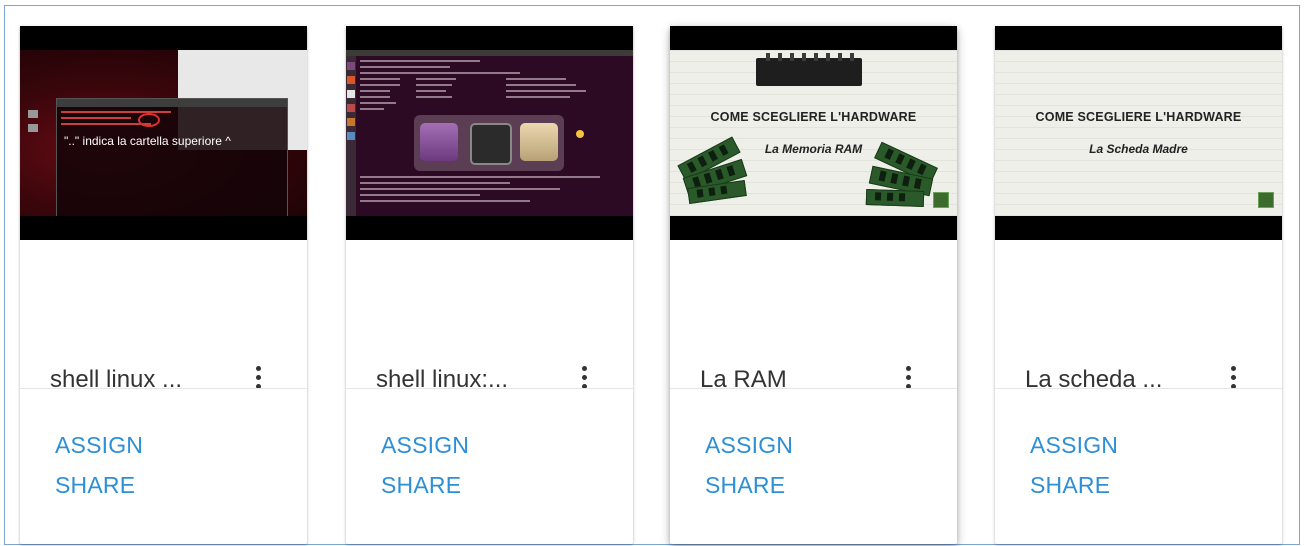 This screenshot has width=1304, height=546. I want to click on terminal-screenshot: ".." indica la cartella superiore ^, so click(163, 133).